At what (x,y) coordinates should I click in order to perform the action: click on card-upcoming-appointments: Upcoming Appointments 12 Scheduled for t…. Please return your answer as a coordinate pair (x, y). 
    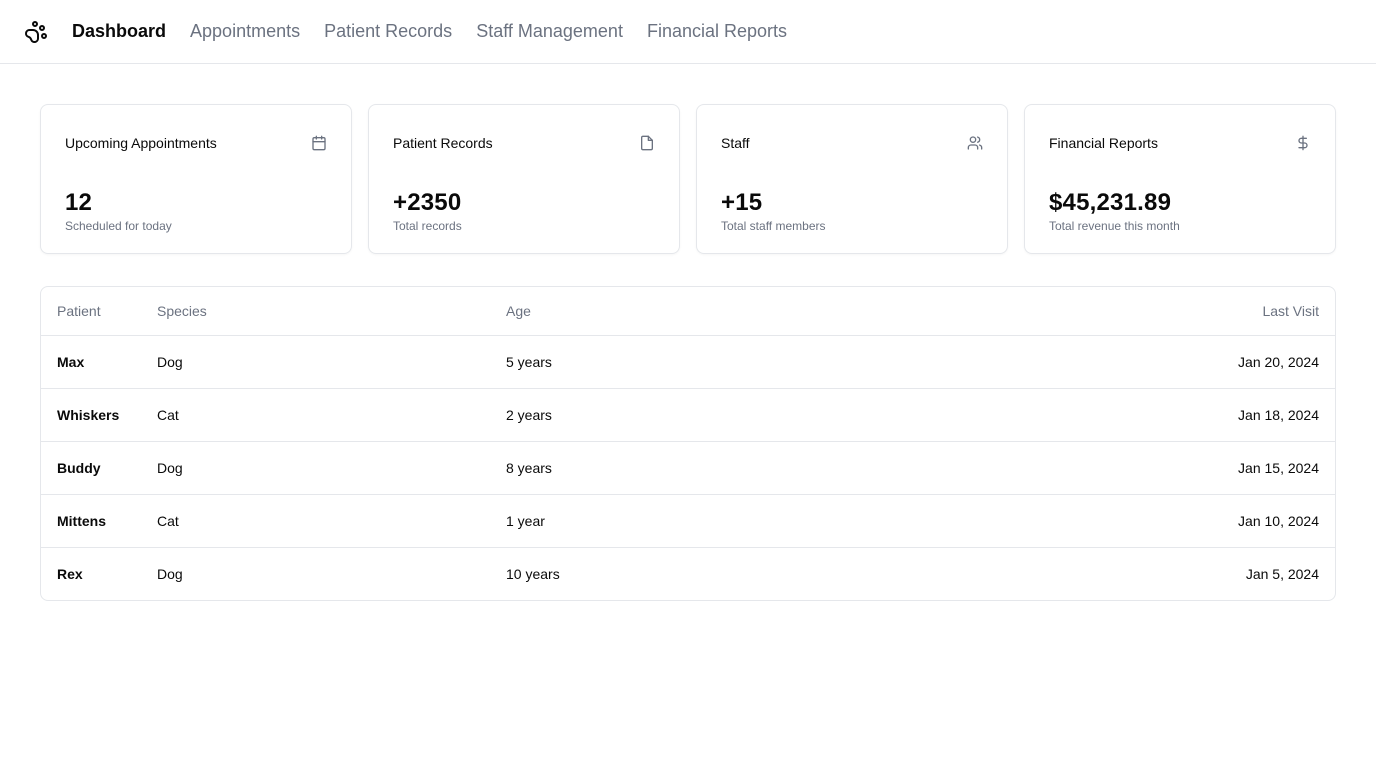
    Looking at the image, I should click on (196, 179).